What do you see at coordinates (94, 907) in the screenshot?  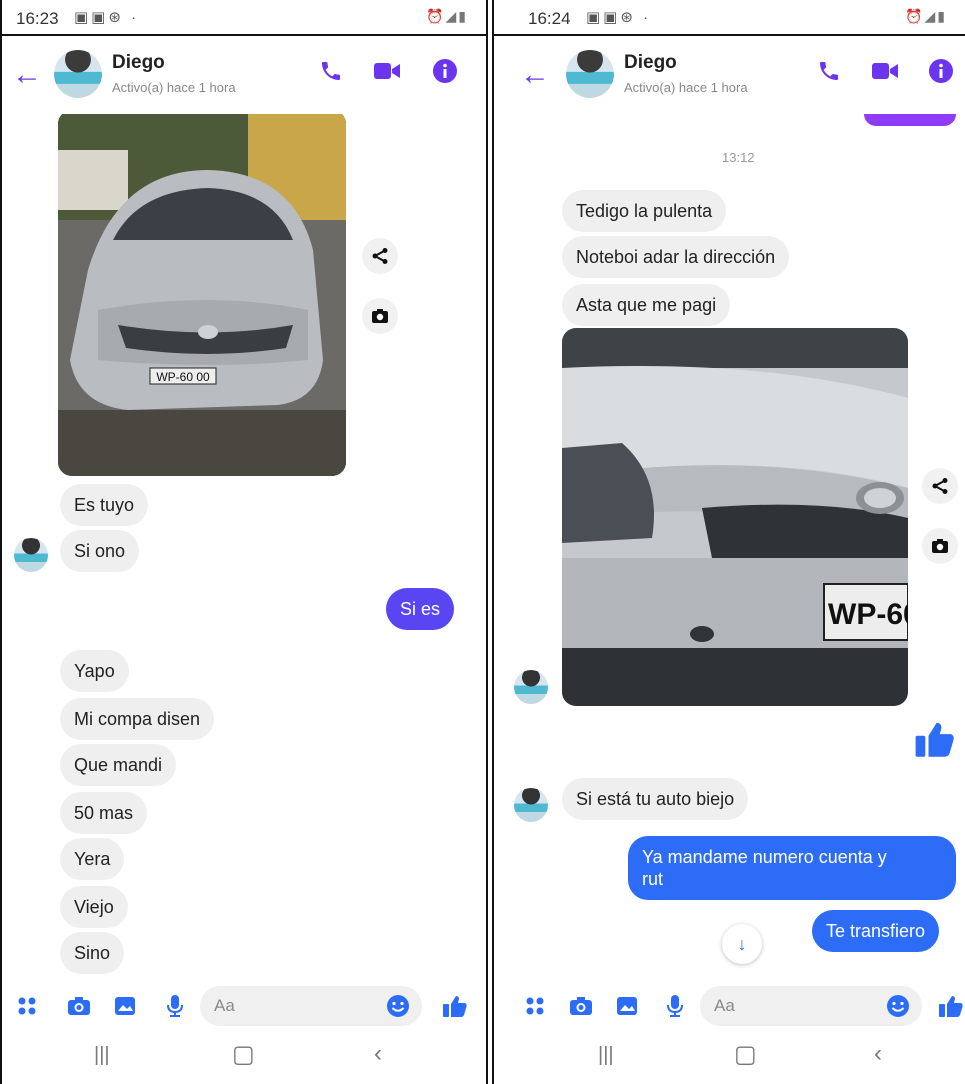 I see `message-bubble: Viejo` at bounding box center [94, 907].